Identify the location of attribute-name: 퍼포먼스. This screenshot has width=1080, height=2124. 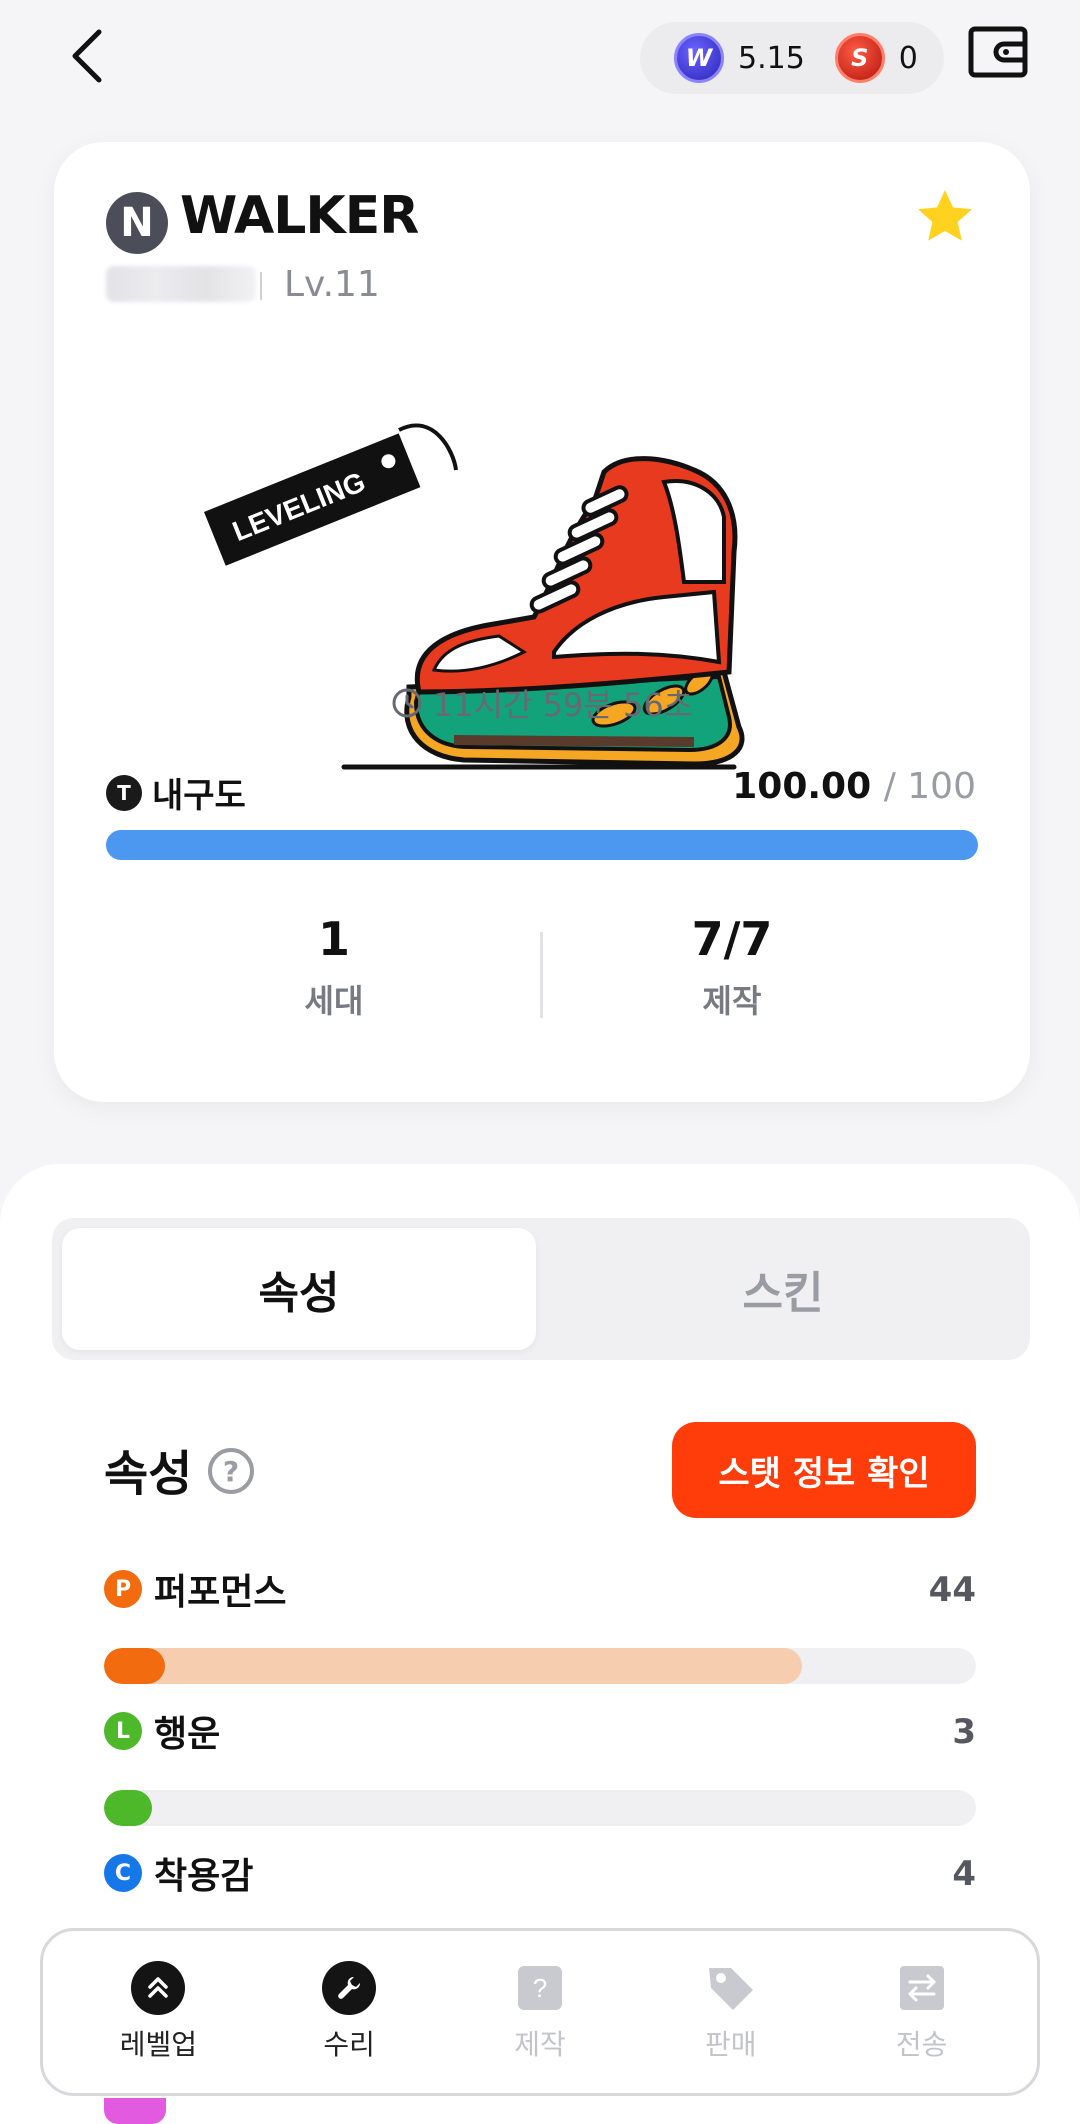
(220, 1592).